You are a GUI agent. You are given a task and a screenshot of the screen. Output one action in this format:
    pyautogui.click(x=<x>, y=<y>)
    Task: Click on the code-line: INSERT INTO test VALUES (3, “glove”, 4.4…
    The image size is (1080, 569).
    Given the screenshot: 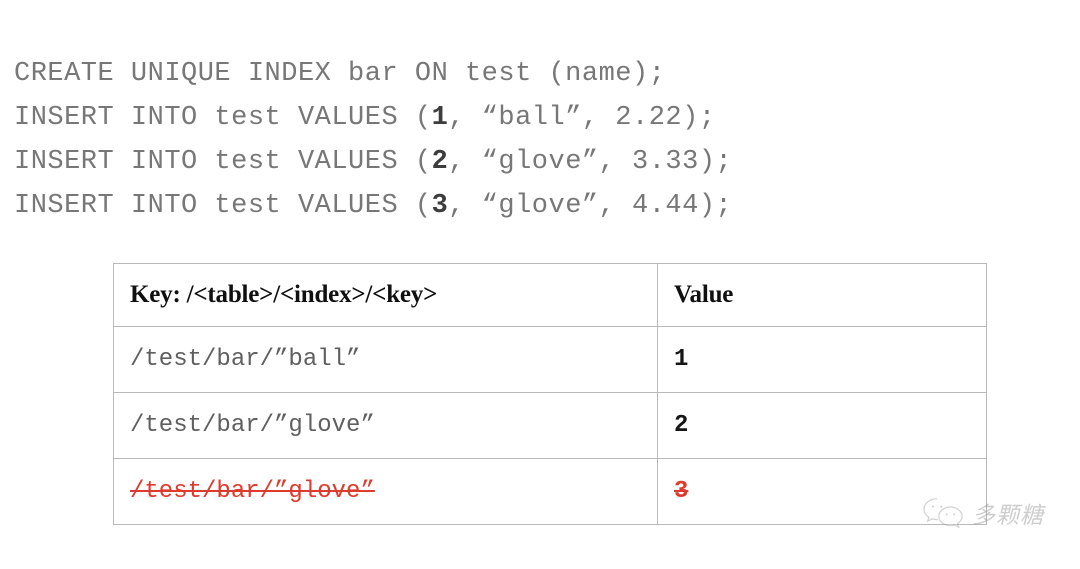 What is the action you would take?
    pyautogui.click(x=534, y=206)
    